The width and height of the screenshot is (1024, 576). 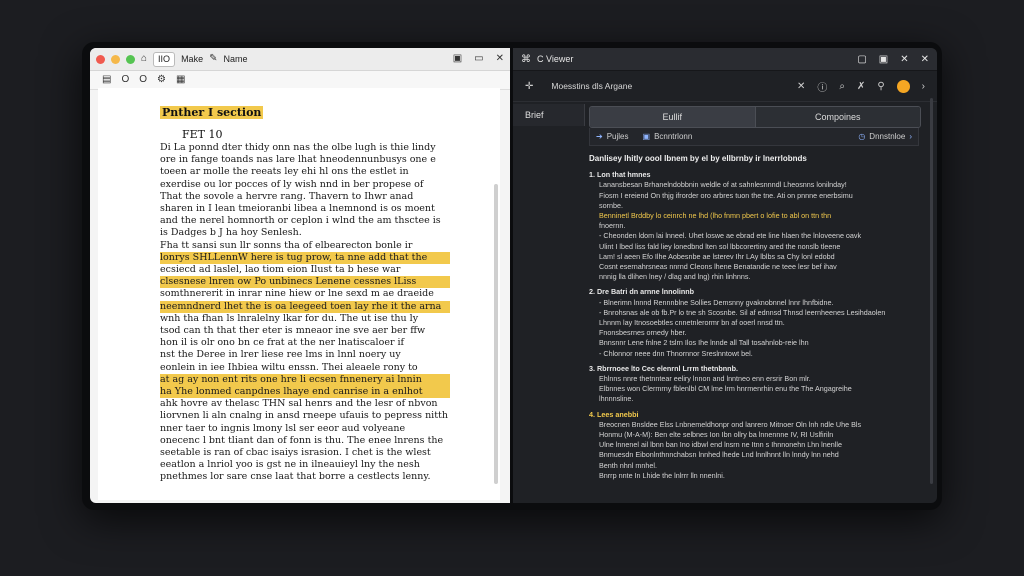 What do you see at coordinates (599, 136) in the screenshot?
I see `arrow-icon: ➔` at bounding box center [599, 136].